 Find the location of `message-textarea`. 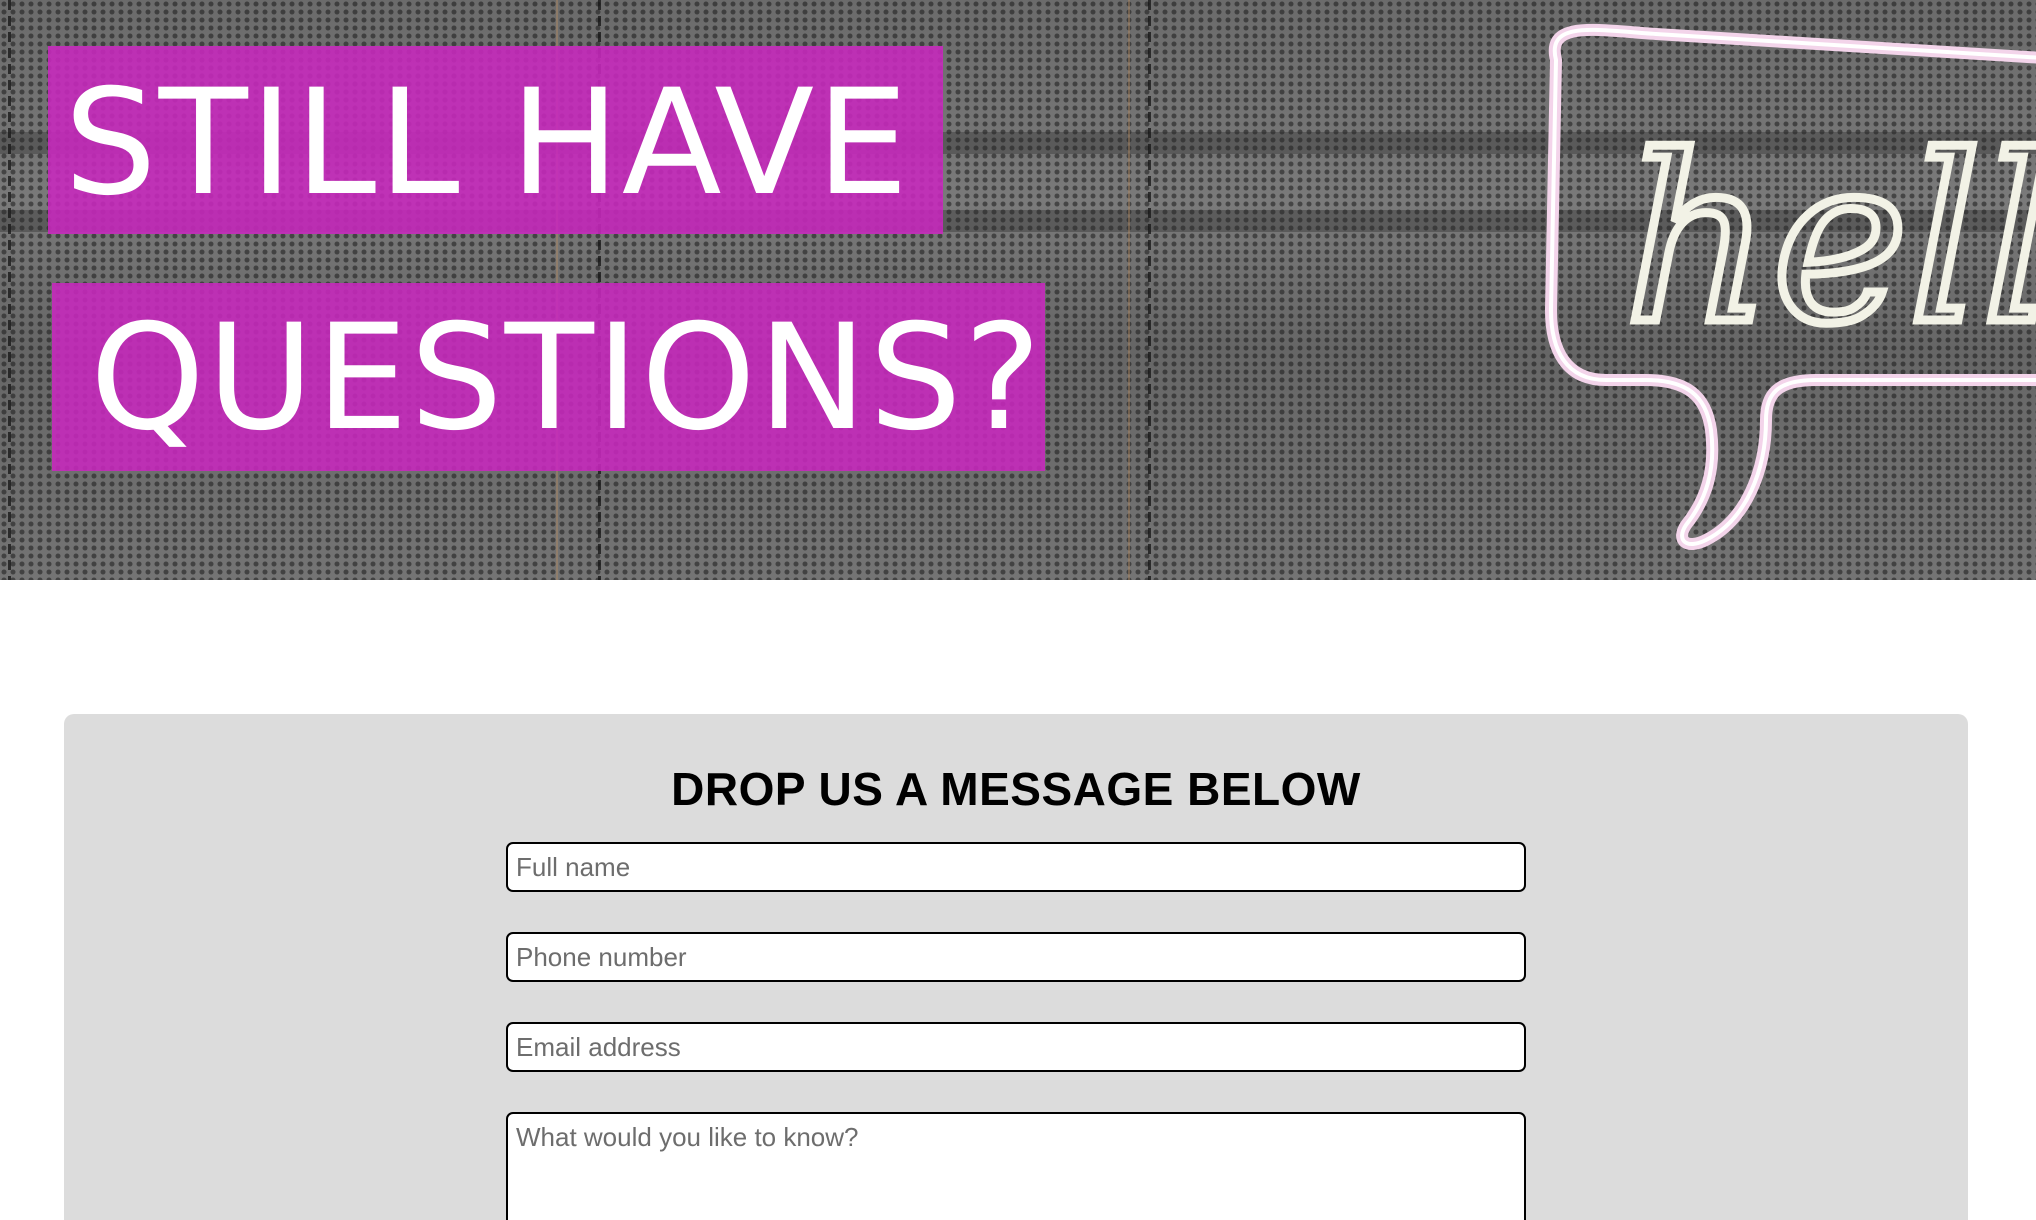

message-textarea is located at coordinates (1016, 1166).